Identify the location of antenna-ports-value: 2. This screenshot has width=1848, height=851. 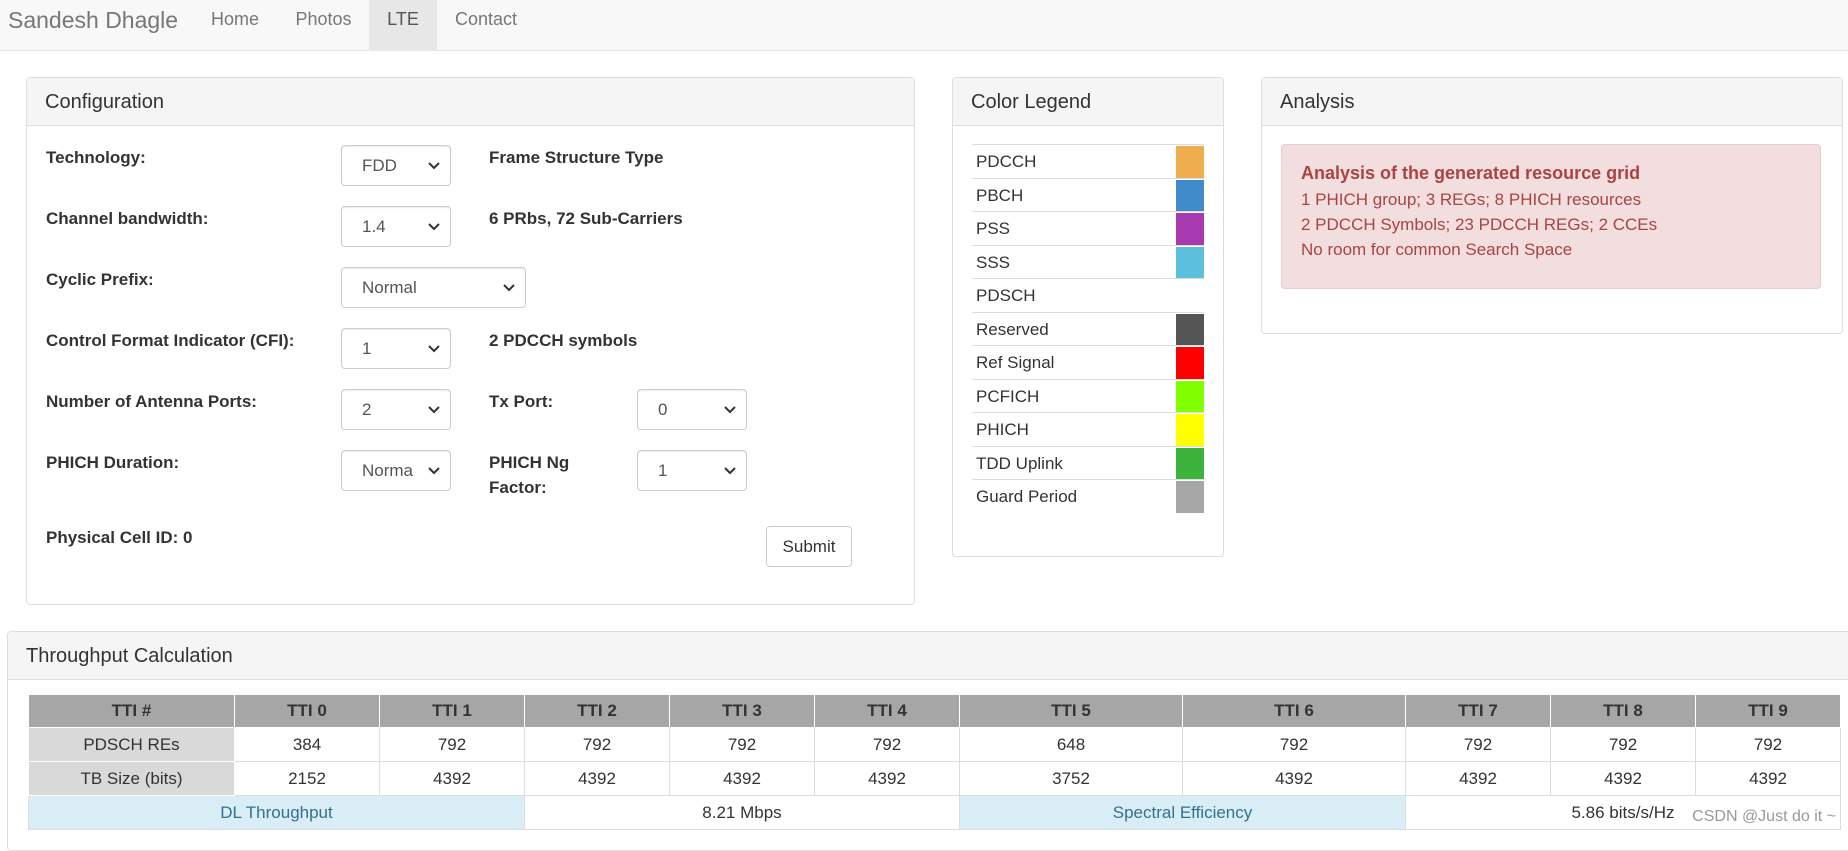
(367, 409).